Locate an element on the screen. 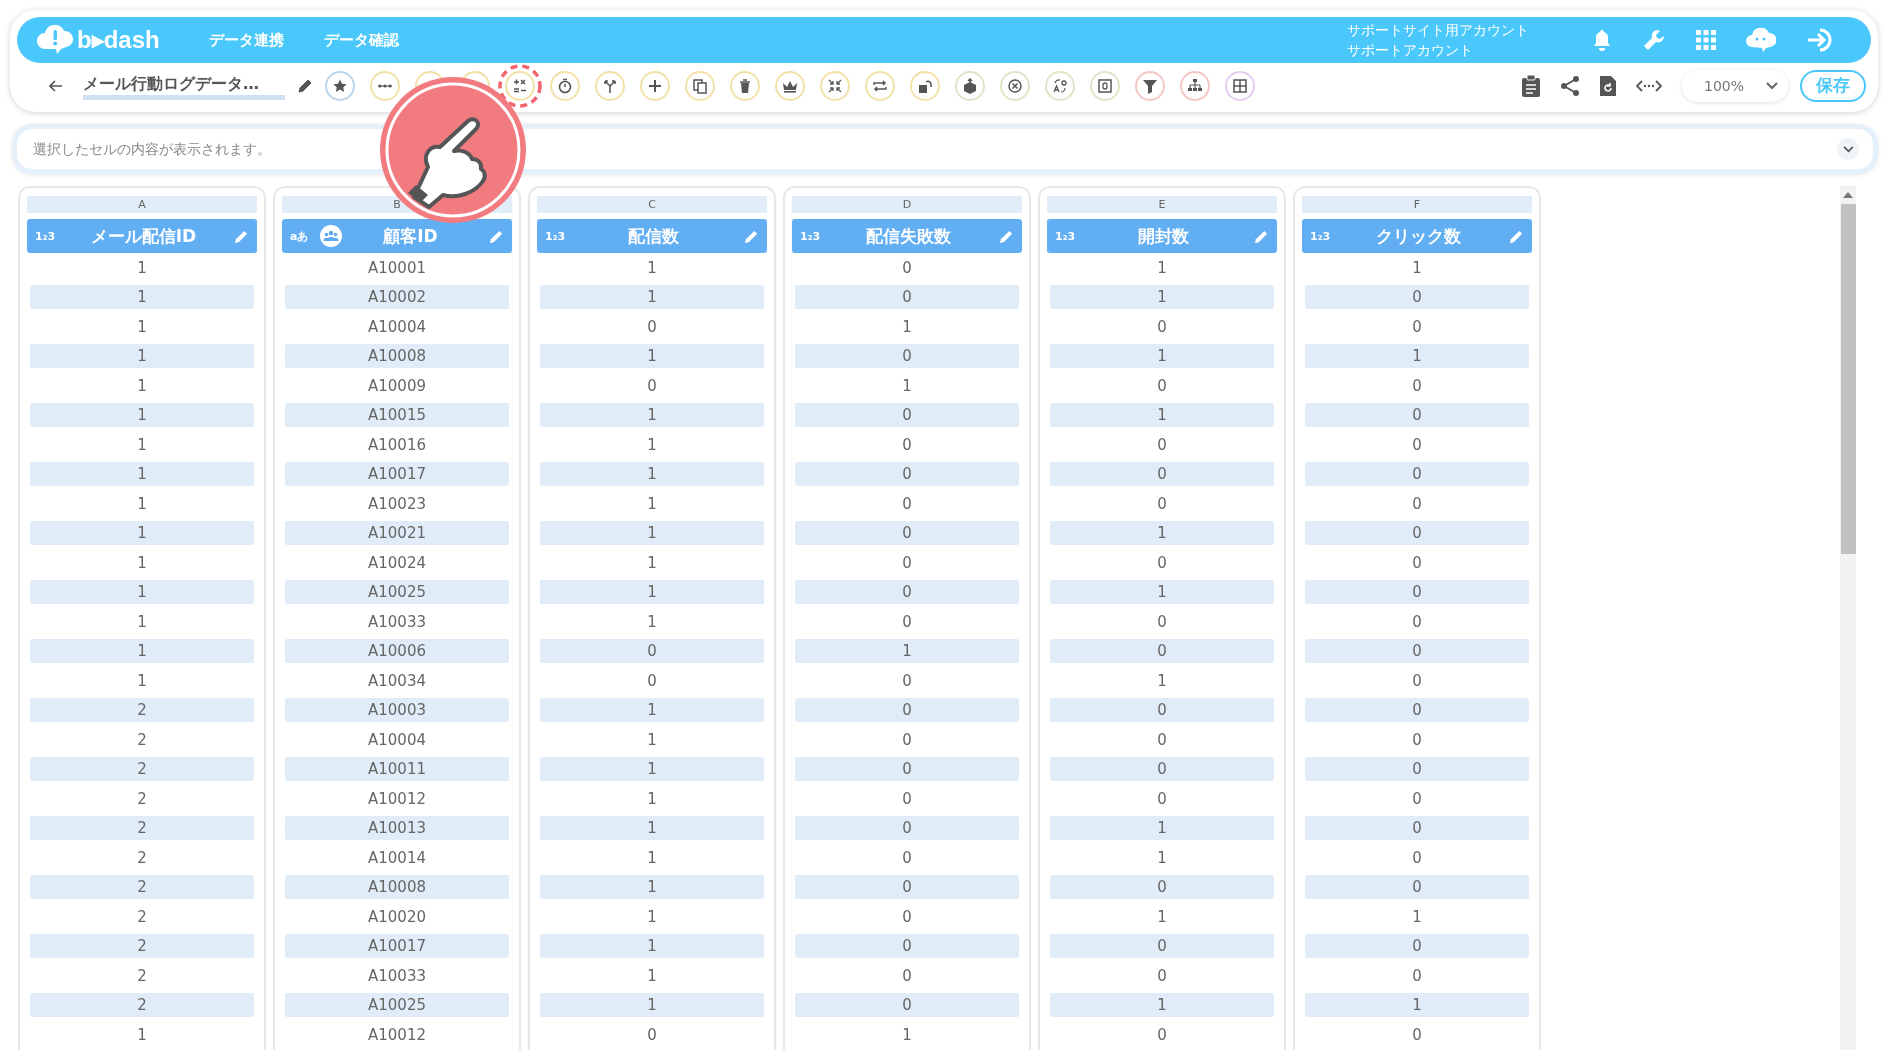 The height and width of the screenshot is (1063, 1890). table-cell-text: A10001 is located at coordinates (397, 268).